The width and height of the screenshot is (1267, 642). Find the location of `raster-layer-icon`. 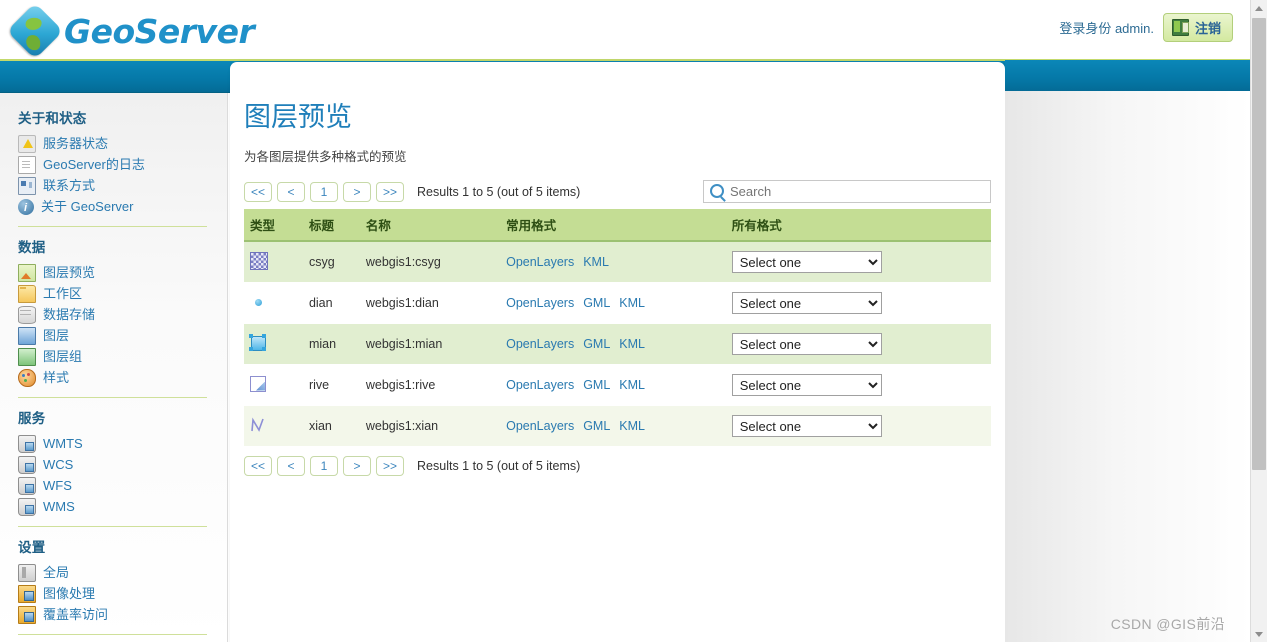

raster-layer-icon is located at coordinates (259, 260).